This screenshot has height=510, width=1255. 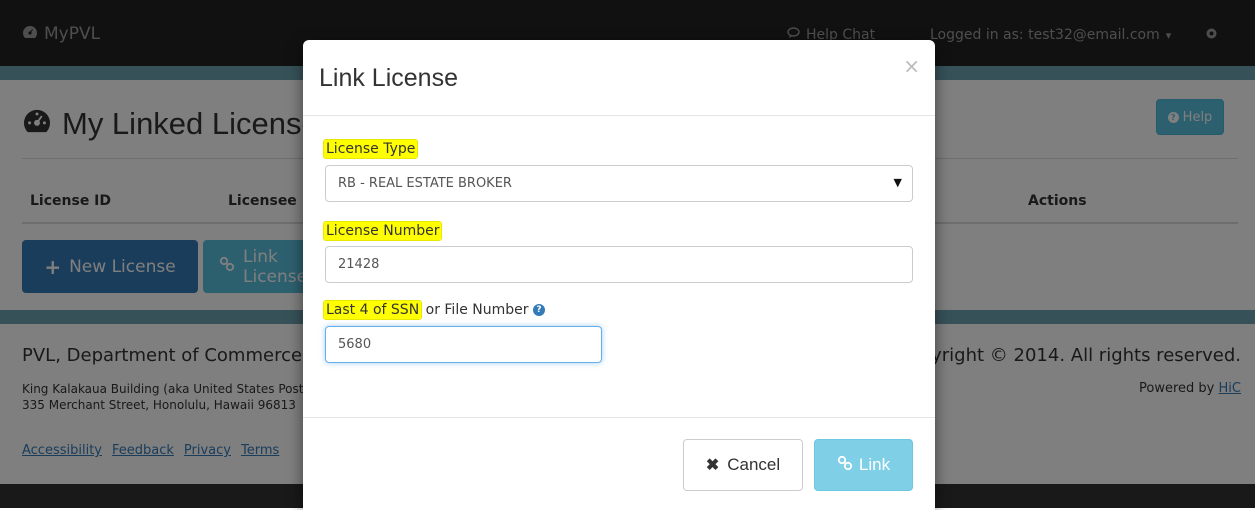 I want to click on link-label: Link, so click(x=874, y=464).